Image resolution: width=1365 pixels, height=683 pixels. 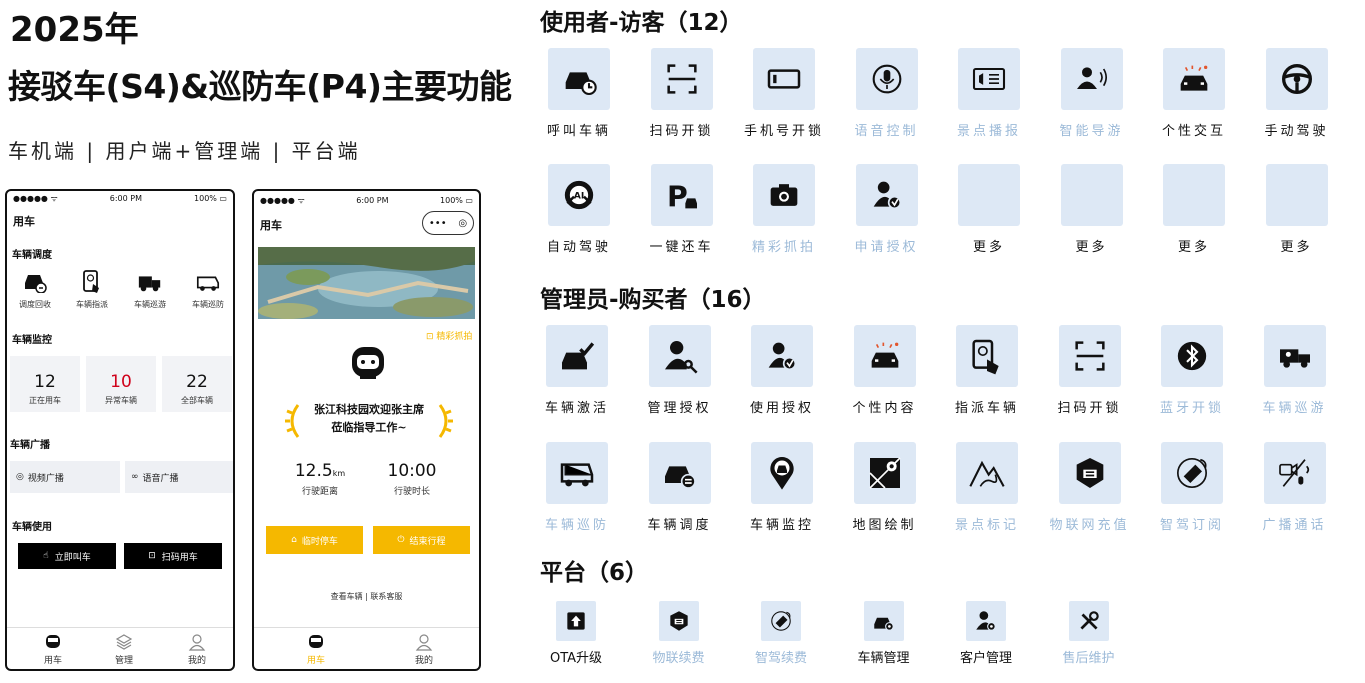 I want to click on user-gear-icon, so click(x=986, y=621).